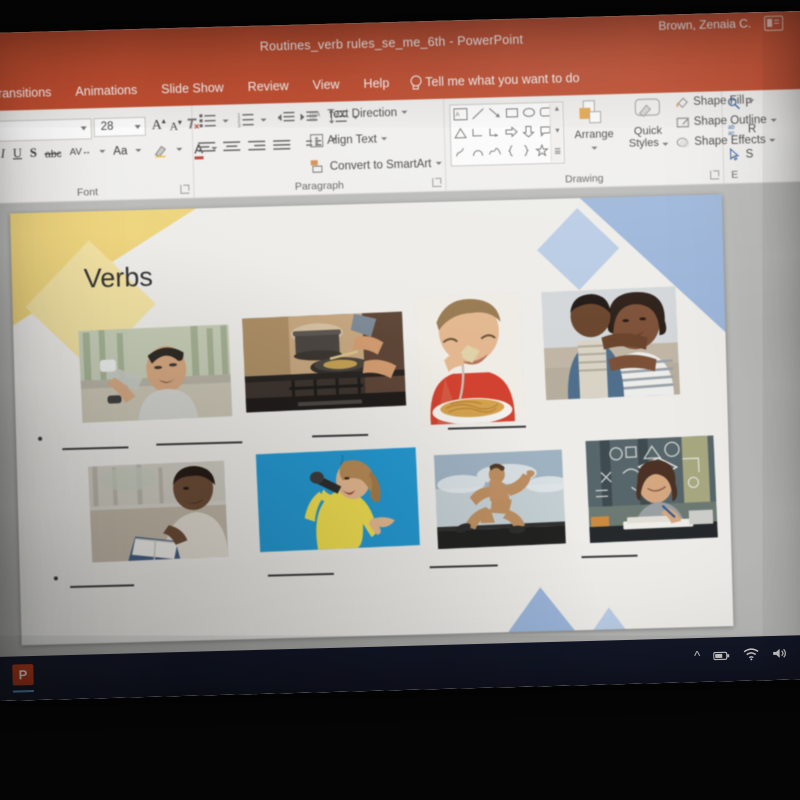 The image size is (800, 800). Describe the element at coordinates (185, 189) in the screenshot. I see `font-dialog-launcher` at that location.